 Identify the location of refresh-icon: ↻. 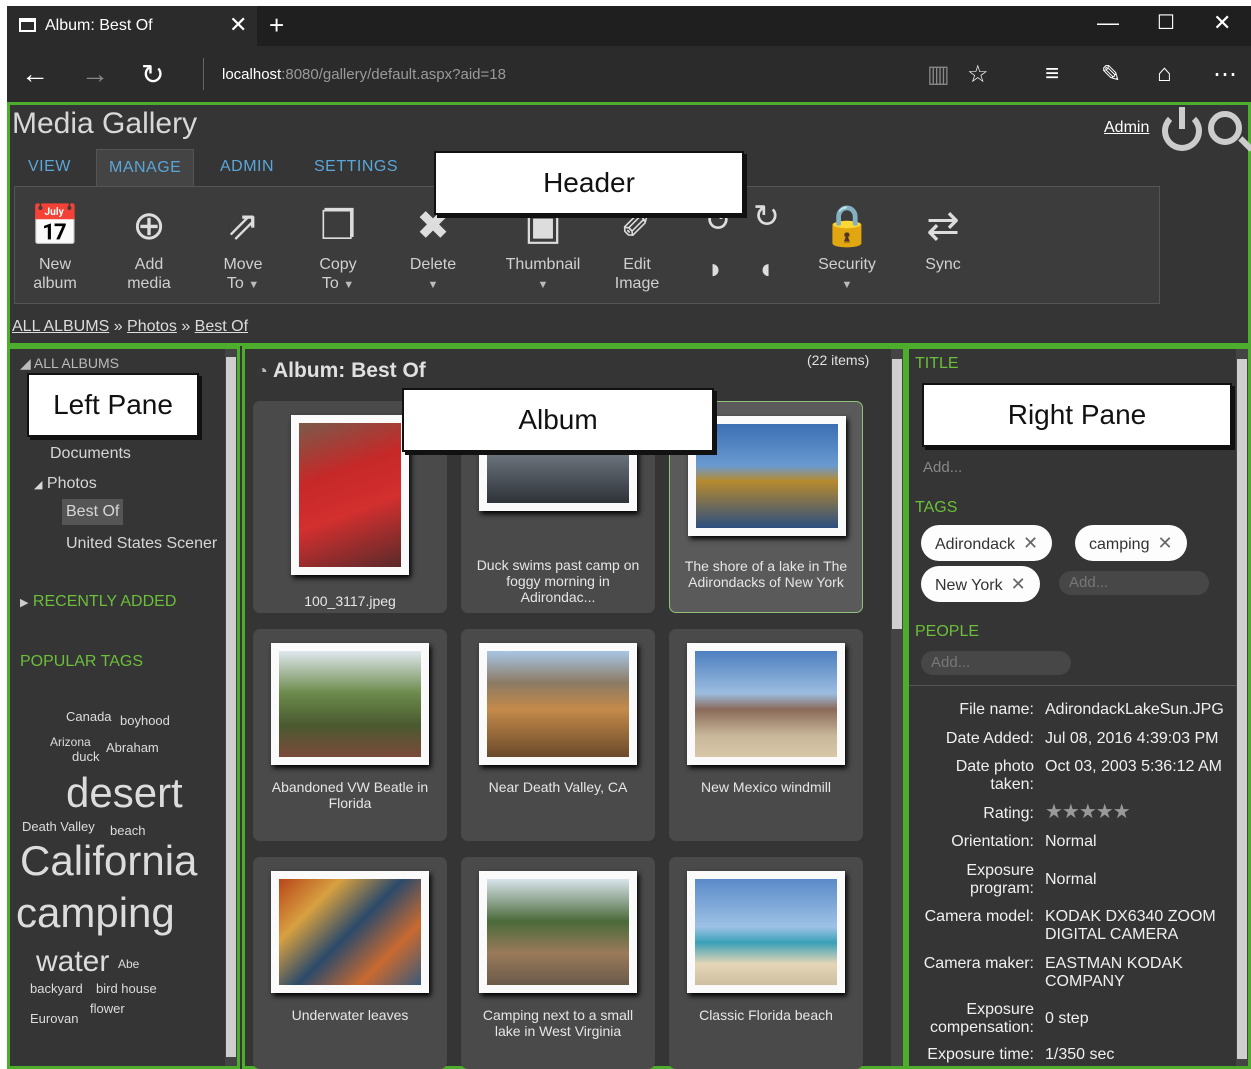
(152, 74).